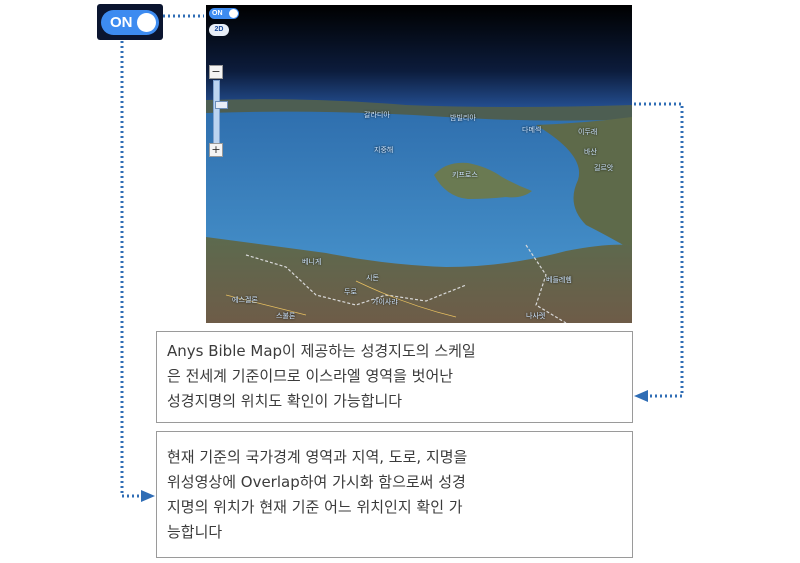 This screenshot has width=800, height=563. Describe the element at coordinates (285, 401) in the screenshot. I see `callout-1-line-3: 성경지명의 위치도 확인이 가능합니다` at that location.